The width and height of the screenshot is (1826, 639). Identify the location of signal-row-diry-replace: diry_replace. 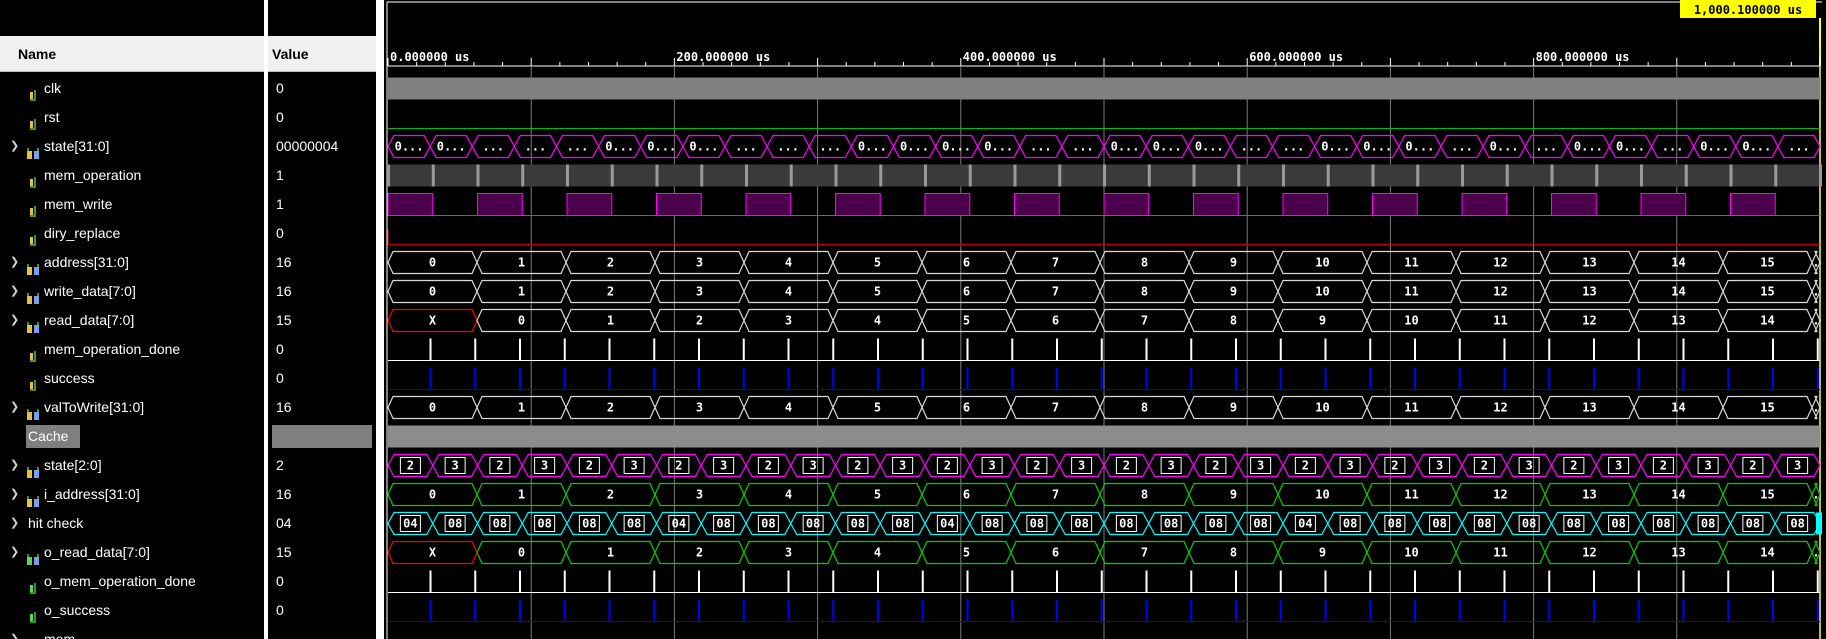
(132, 233).